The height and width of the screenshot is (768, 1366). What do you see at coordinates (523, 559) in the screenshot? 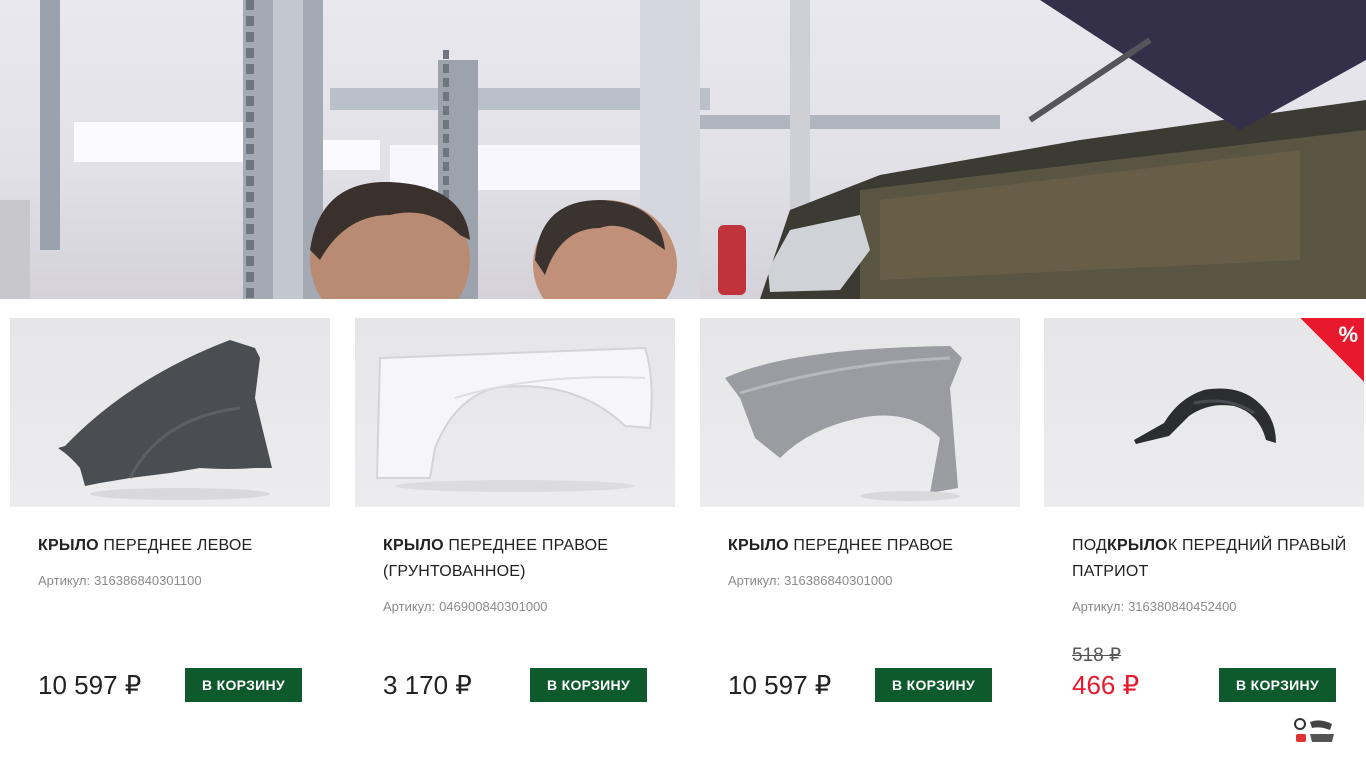
I see `product-title: КРЫЛО ПЕРЕДНЕЕ ПРАВОЕ (ГРУНТОВАННОЕ)` at bounding box center [523, 559].